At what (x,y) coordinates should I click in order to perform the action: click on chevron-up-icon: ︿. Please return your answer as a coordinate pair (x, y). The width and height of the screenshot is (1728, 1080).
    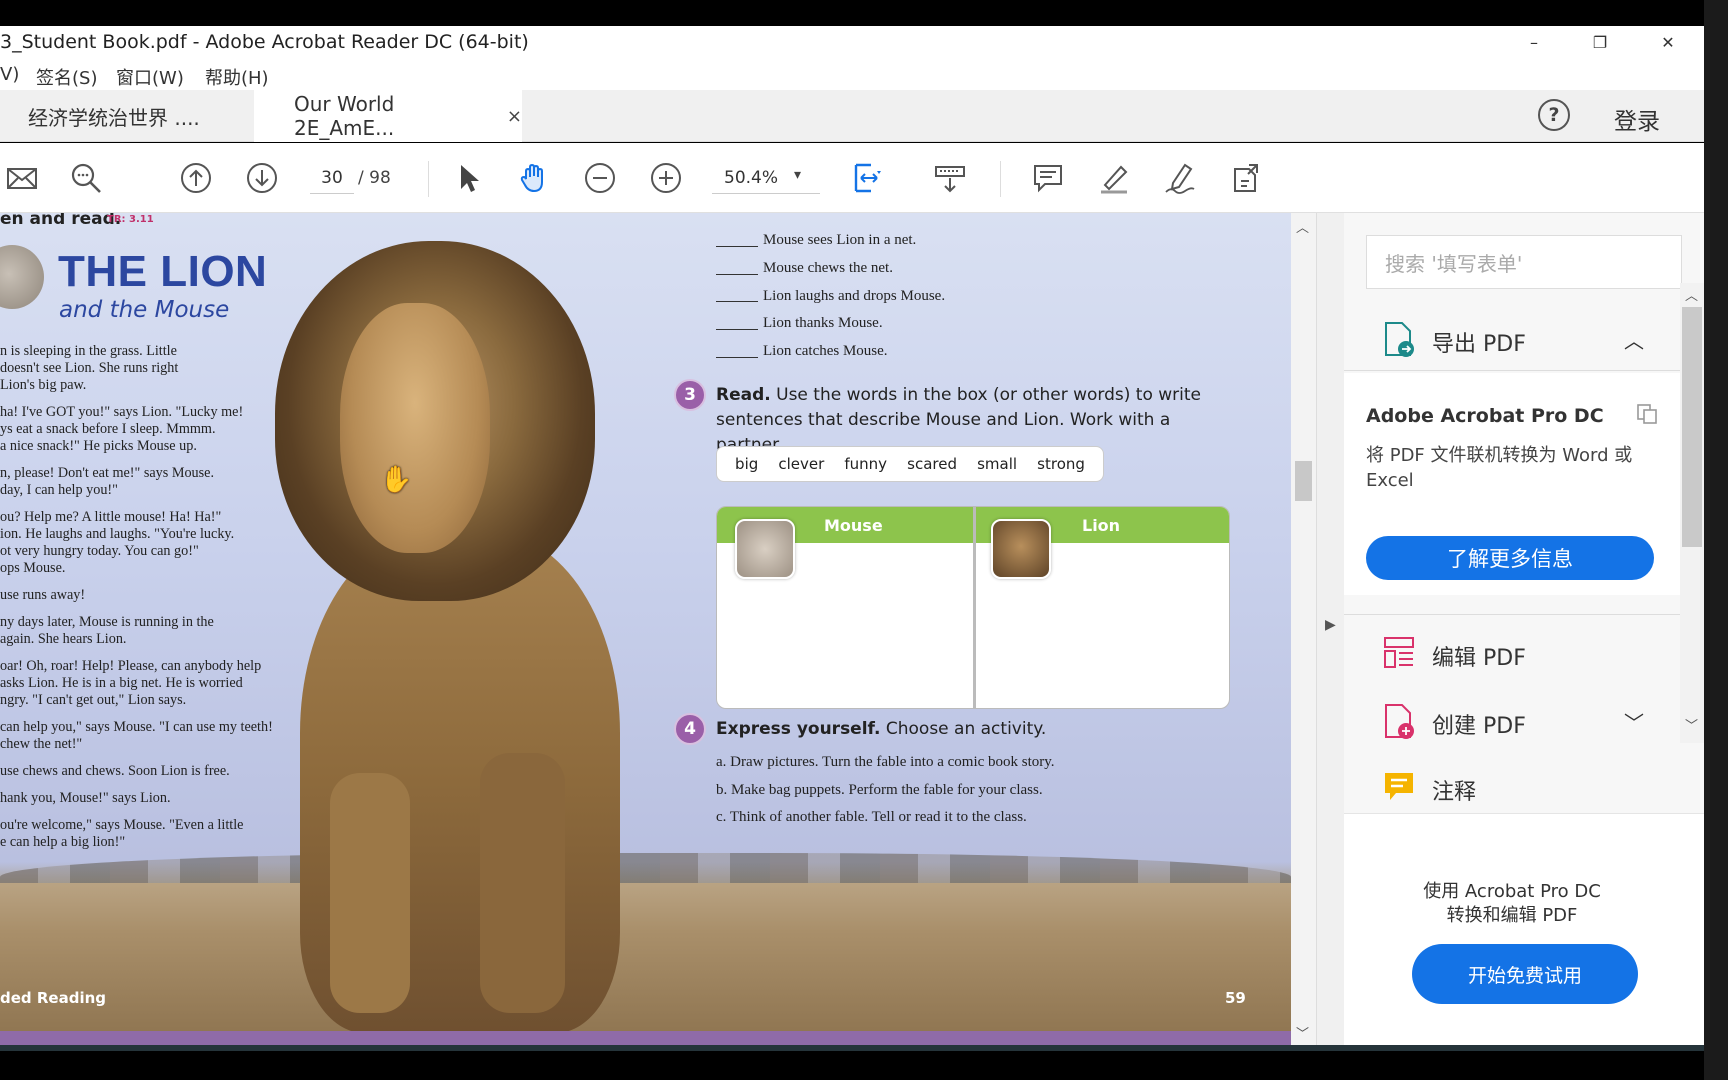
    Looking at the image, I should click on (1634, 339).